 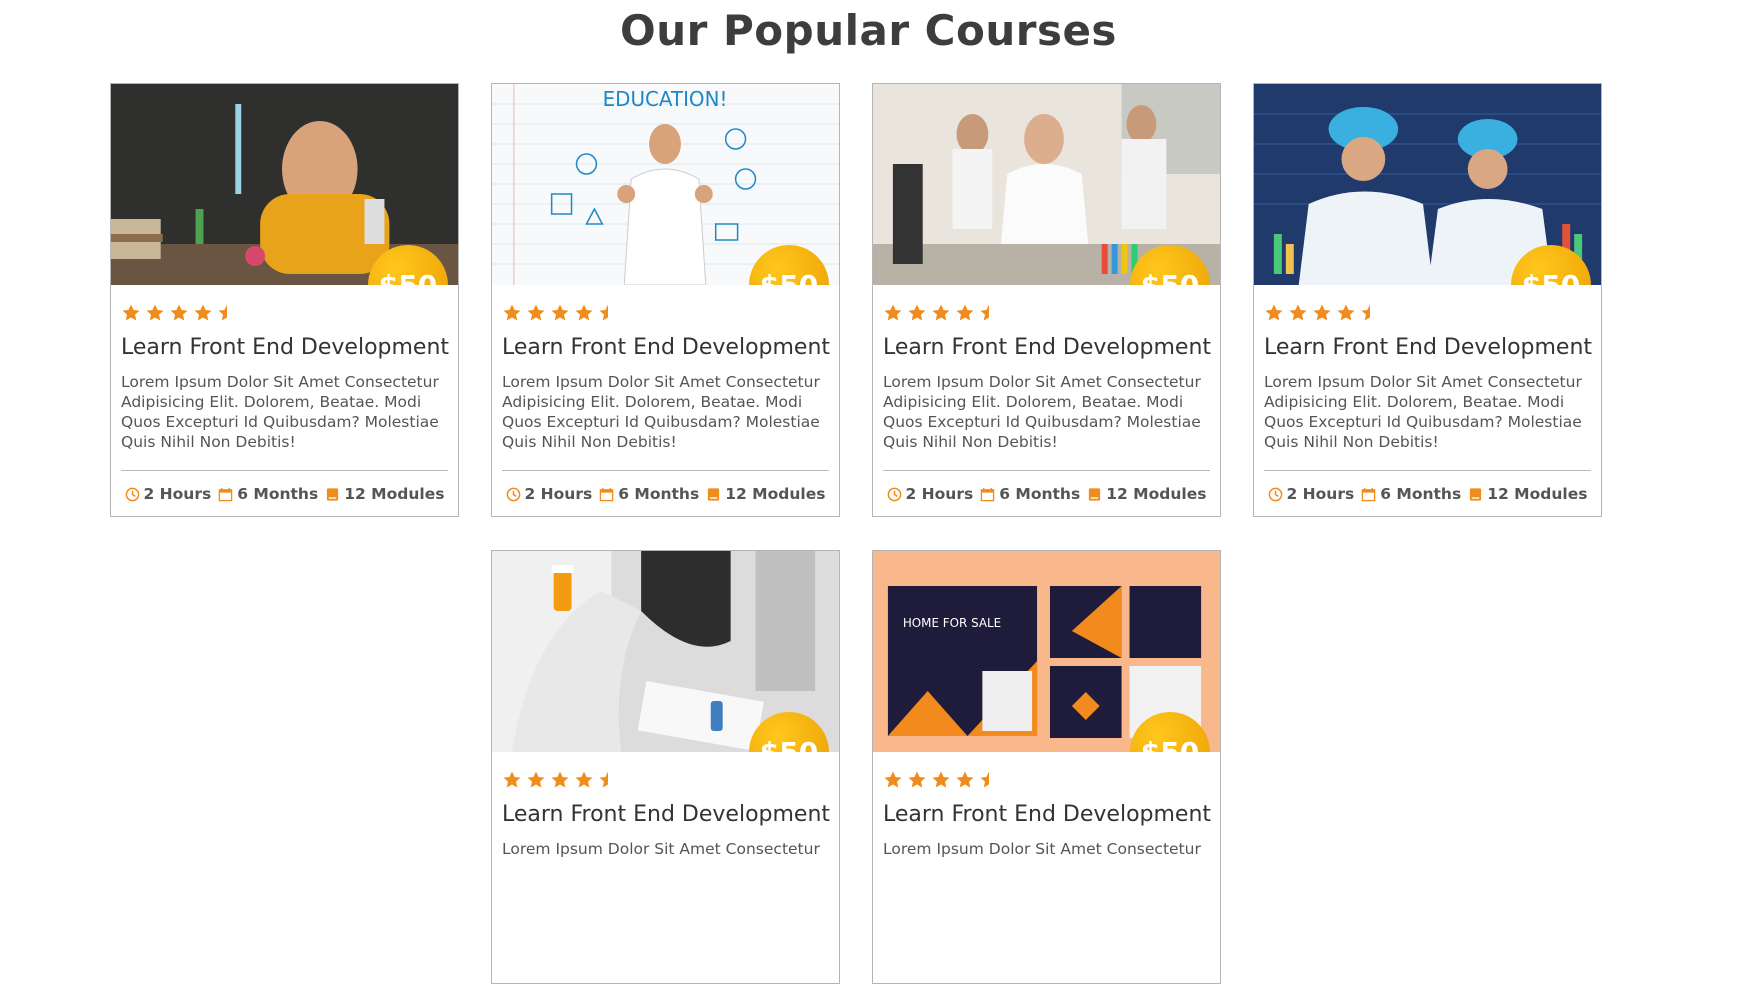 I want to click on doodle-heading: EDUCATION!, so click(x=665, y=99).